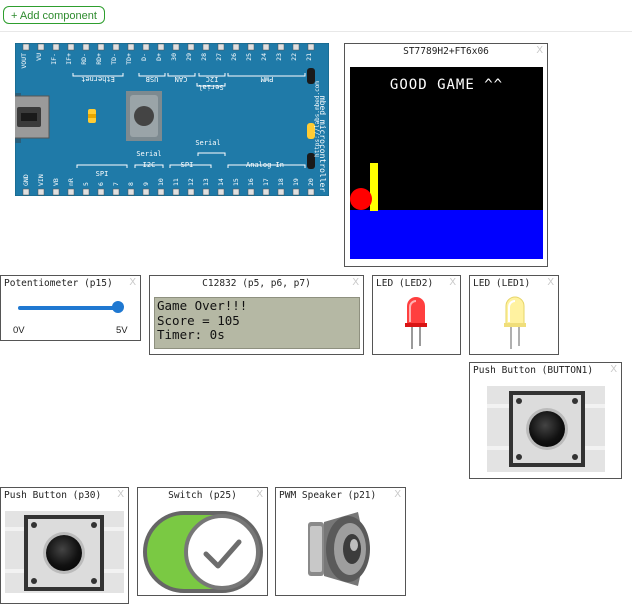 Image resolution: width=632 pixels, height=616 pixels. I want to click on bottom-pin-label: 10, so click(161, 182).